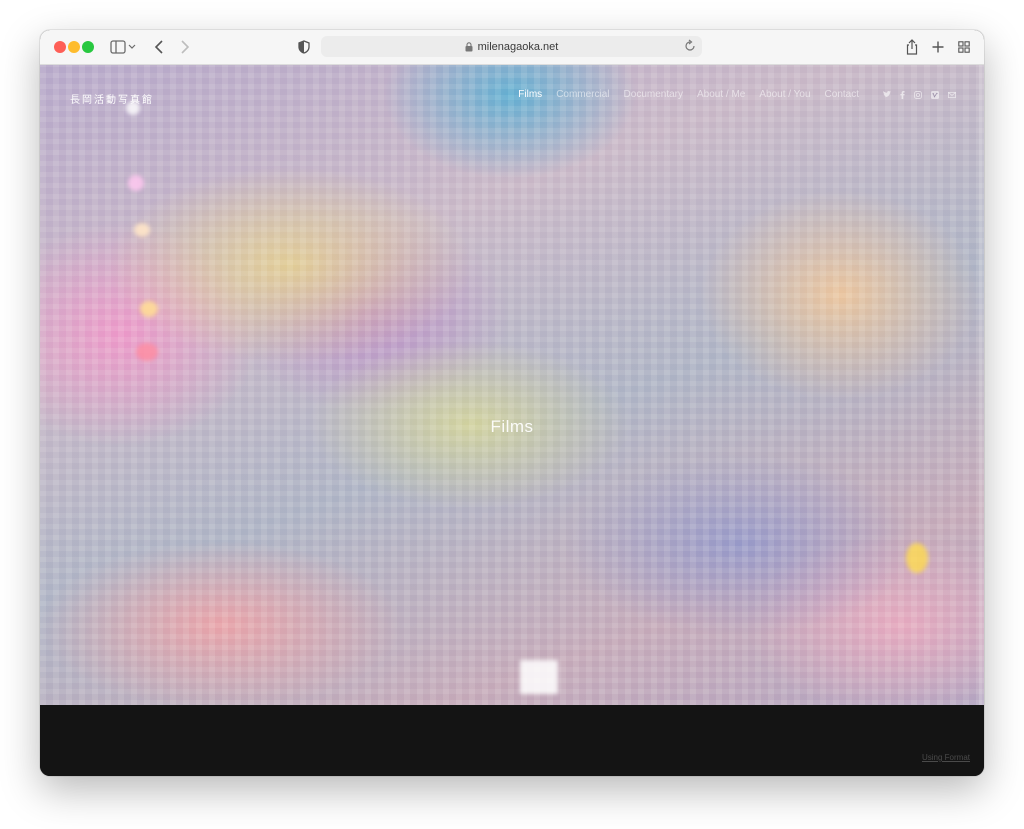  Describe the element at coordinates (512, 426) in the screenshot. I see `hero-title: Films` at that location.